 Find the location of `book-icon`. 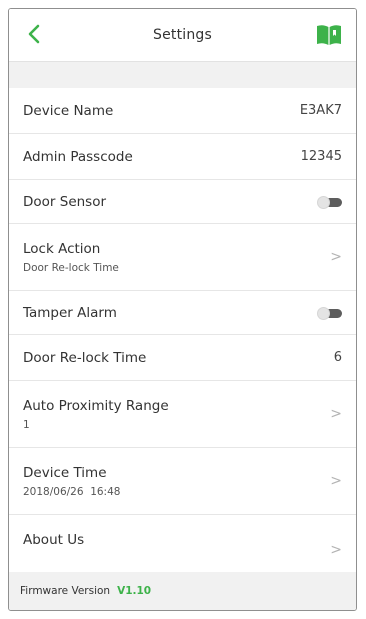

book-icon is located at coordinates (329, 35).